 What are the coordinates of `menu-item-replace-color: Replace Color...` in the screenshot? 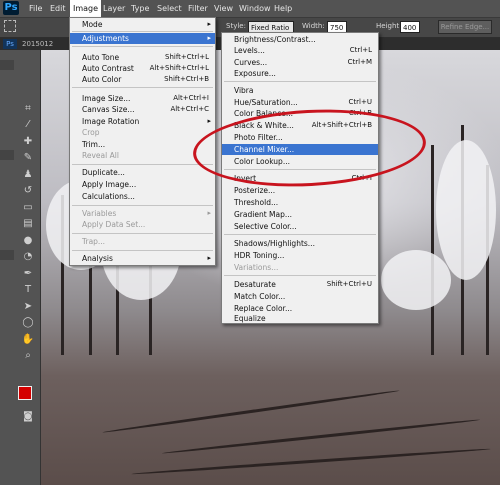 It's located at (300, 308).